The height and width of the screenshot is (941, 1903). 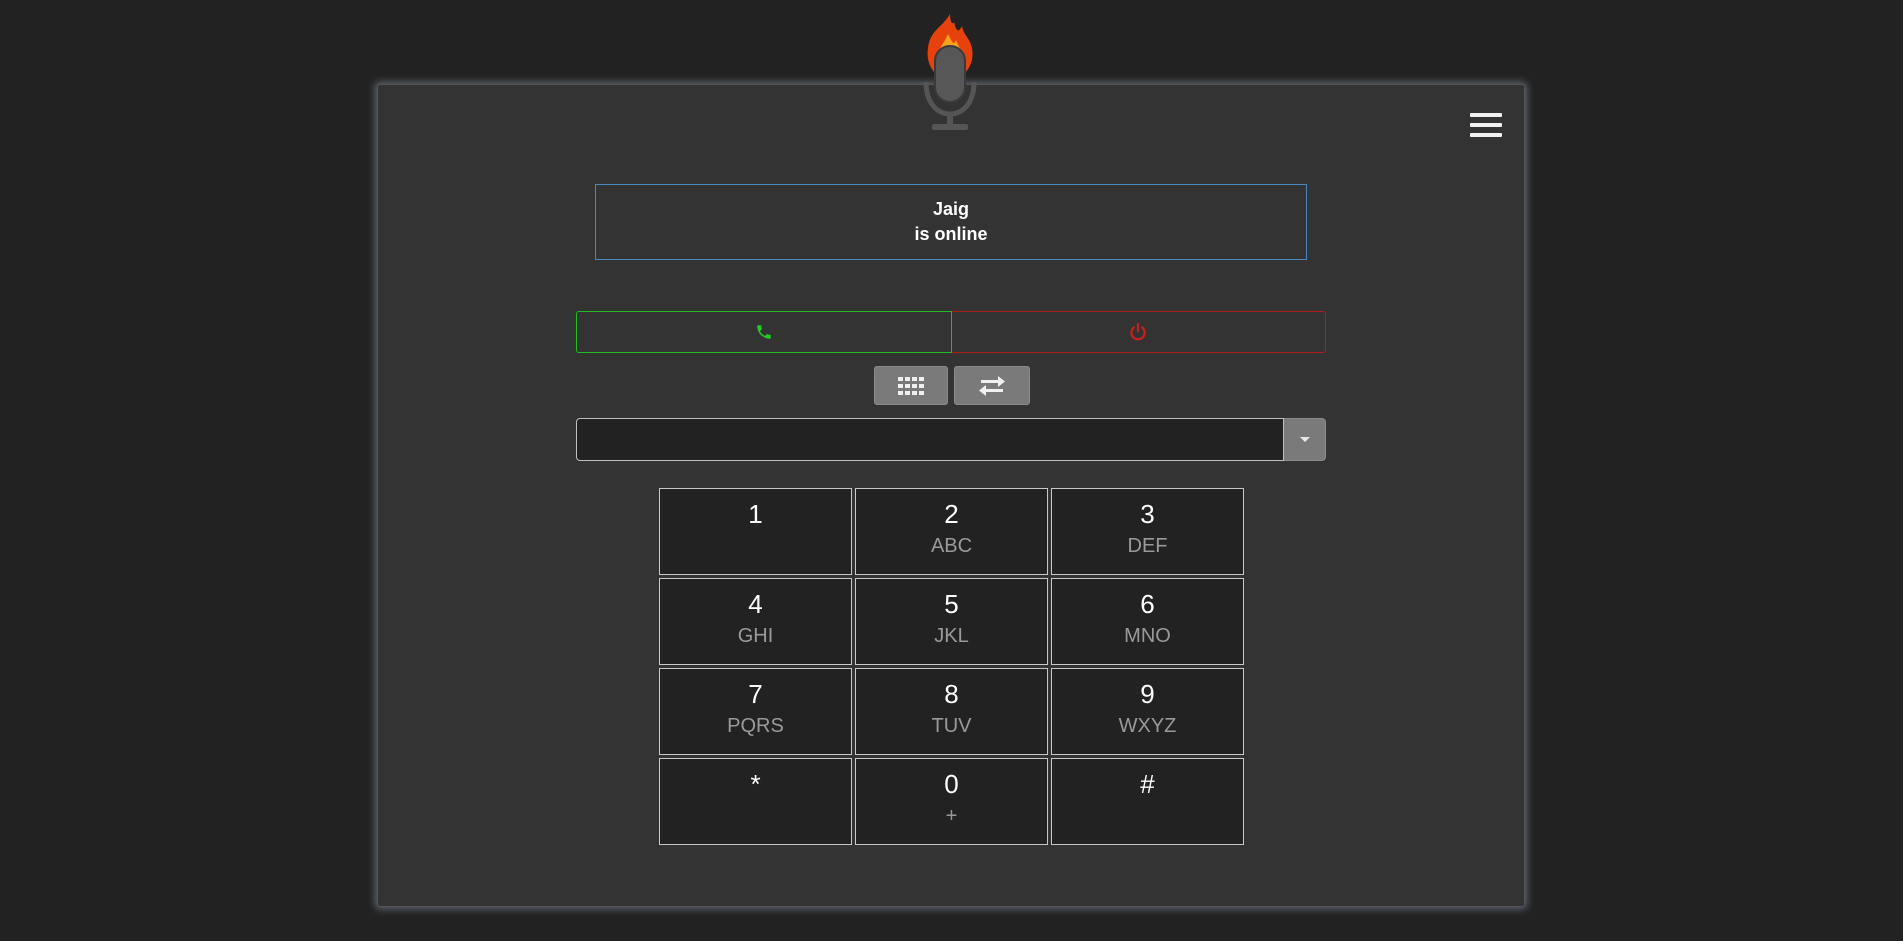 What do you see at coordinates (1486, 127) in the screenshot?
I see `hamburger-menu-icon` at bounding box center [1486, 127].